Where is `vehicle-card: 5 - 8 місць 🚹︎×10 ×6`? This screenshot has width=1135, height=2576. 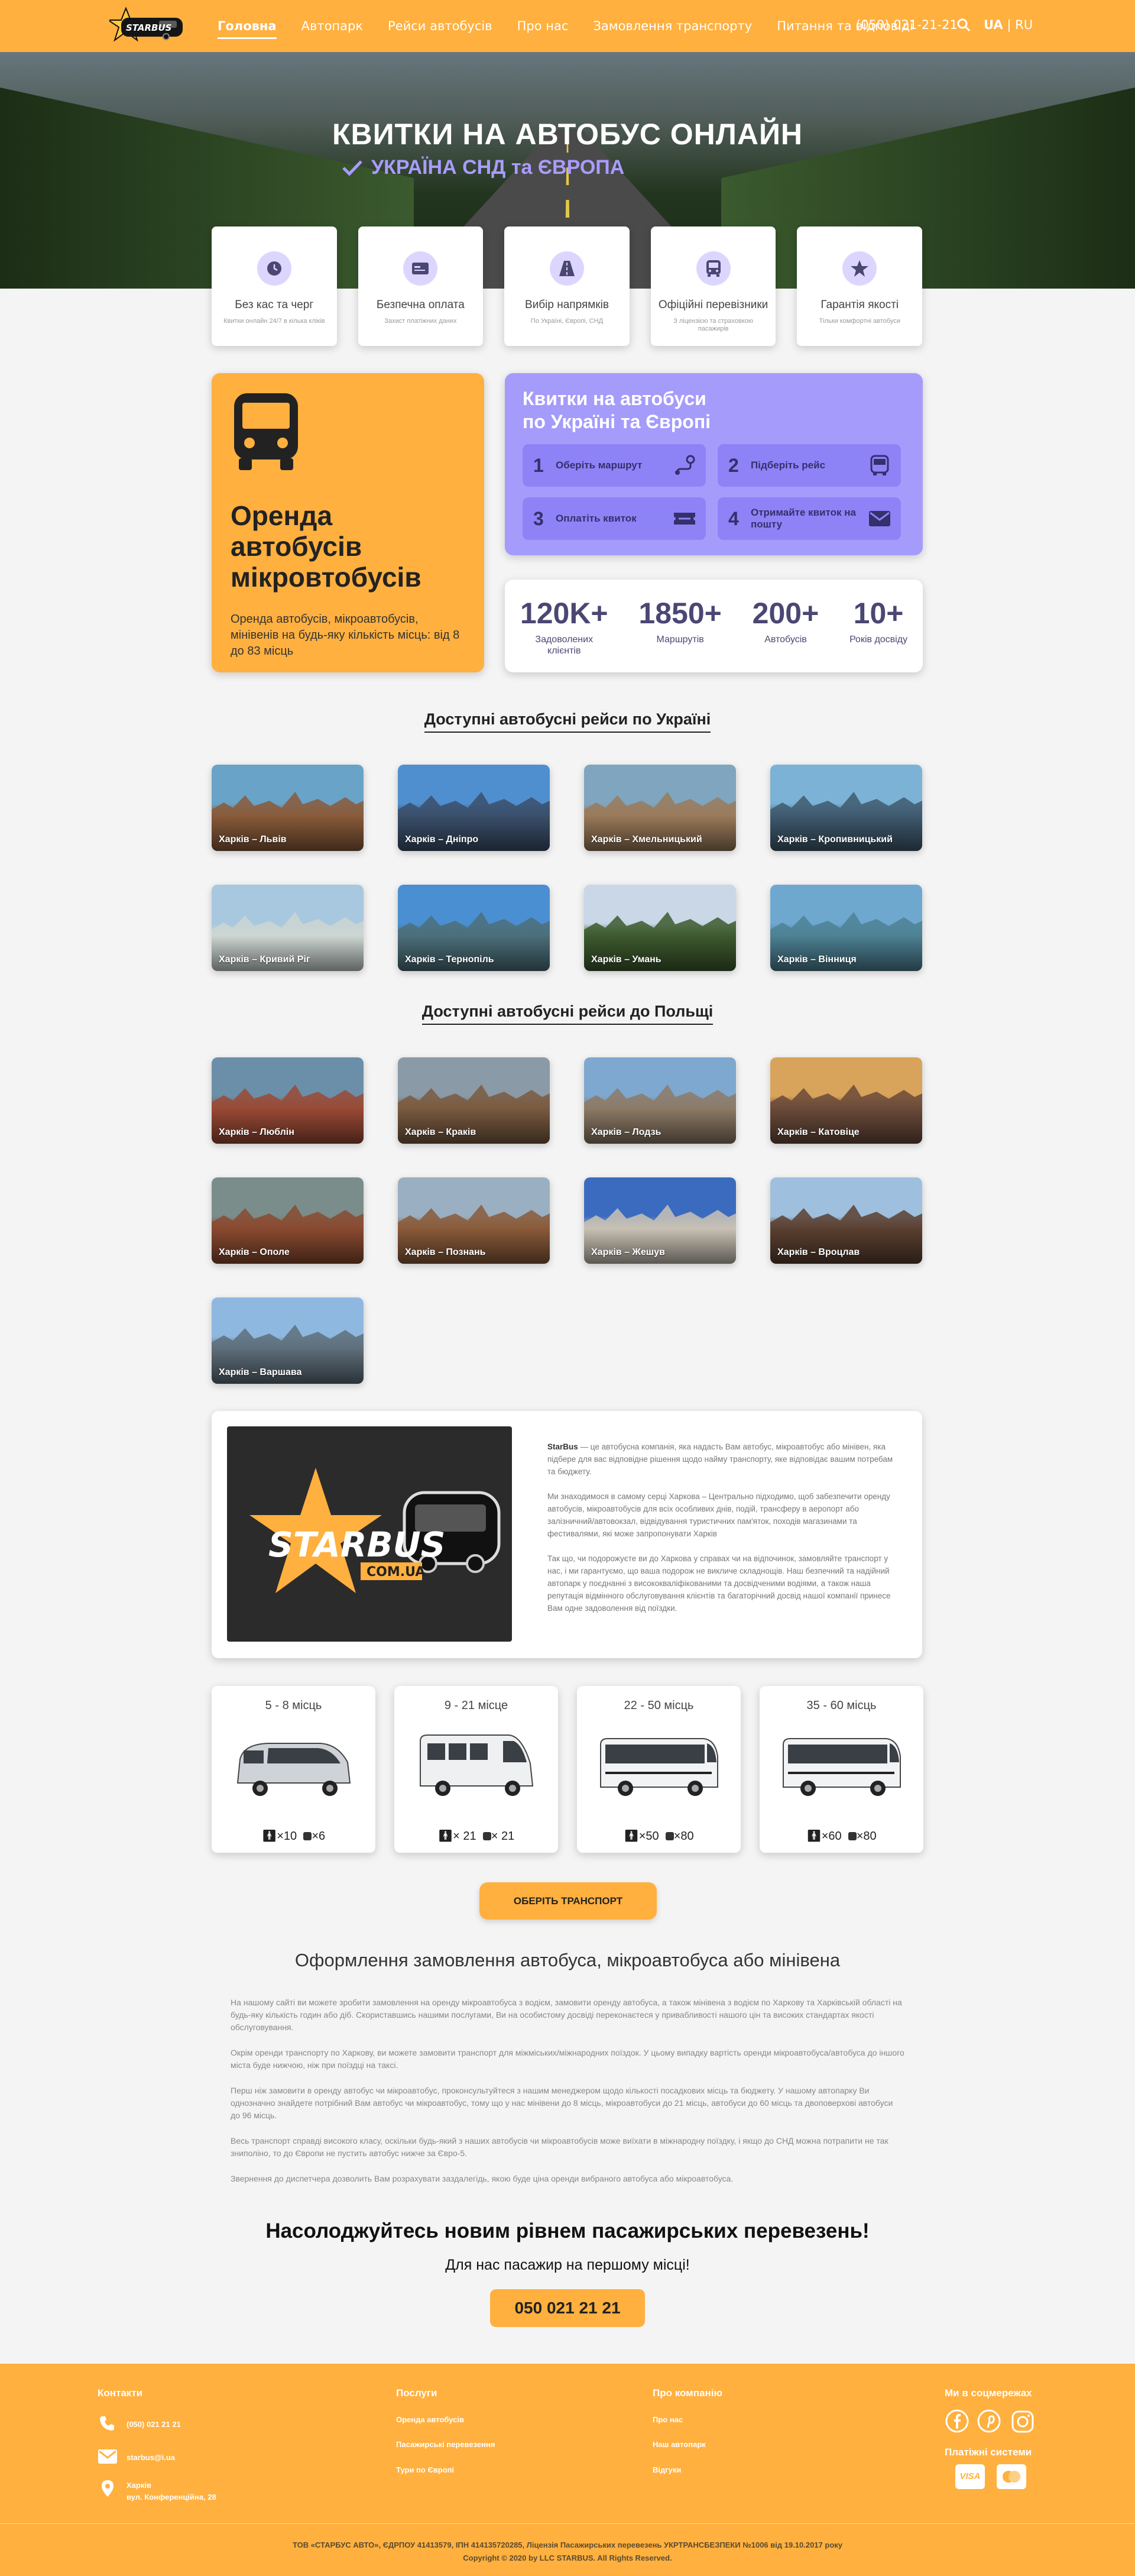 vehicle-card: 5 - 8 місць 🚹︎×10 ×6 is located at coordinates (294, 1770).